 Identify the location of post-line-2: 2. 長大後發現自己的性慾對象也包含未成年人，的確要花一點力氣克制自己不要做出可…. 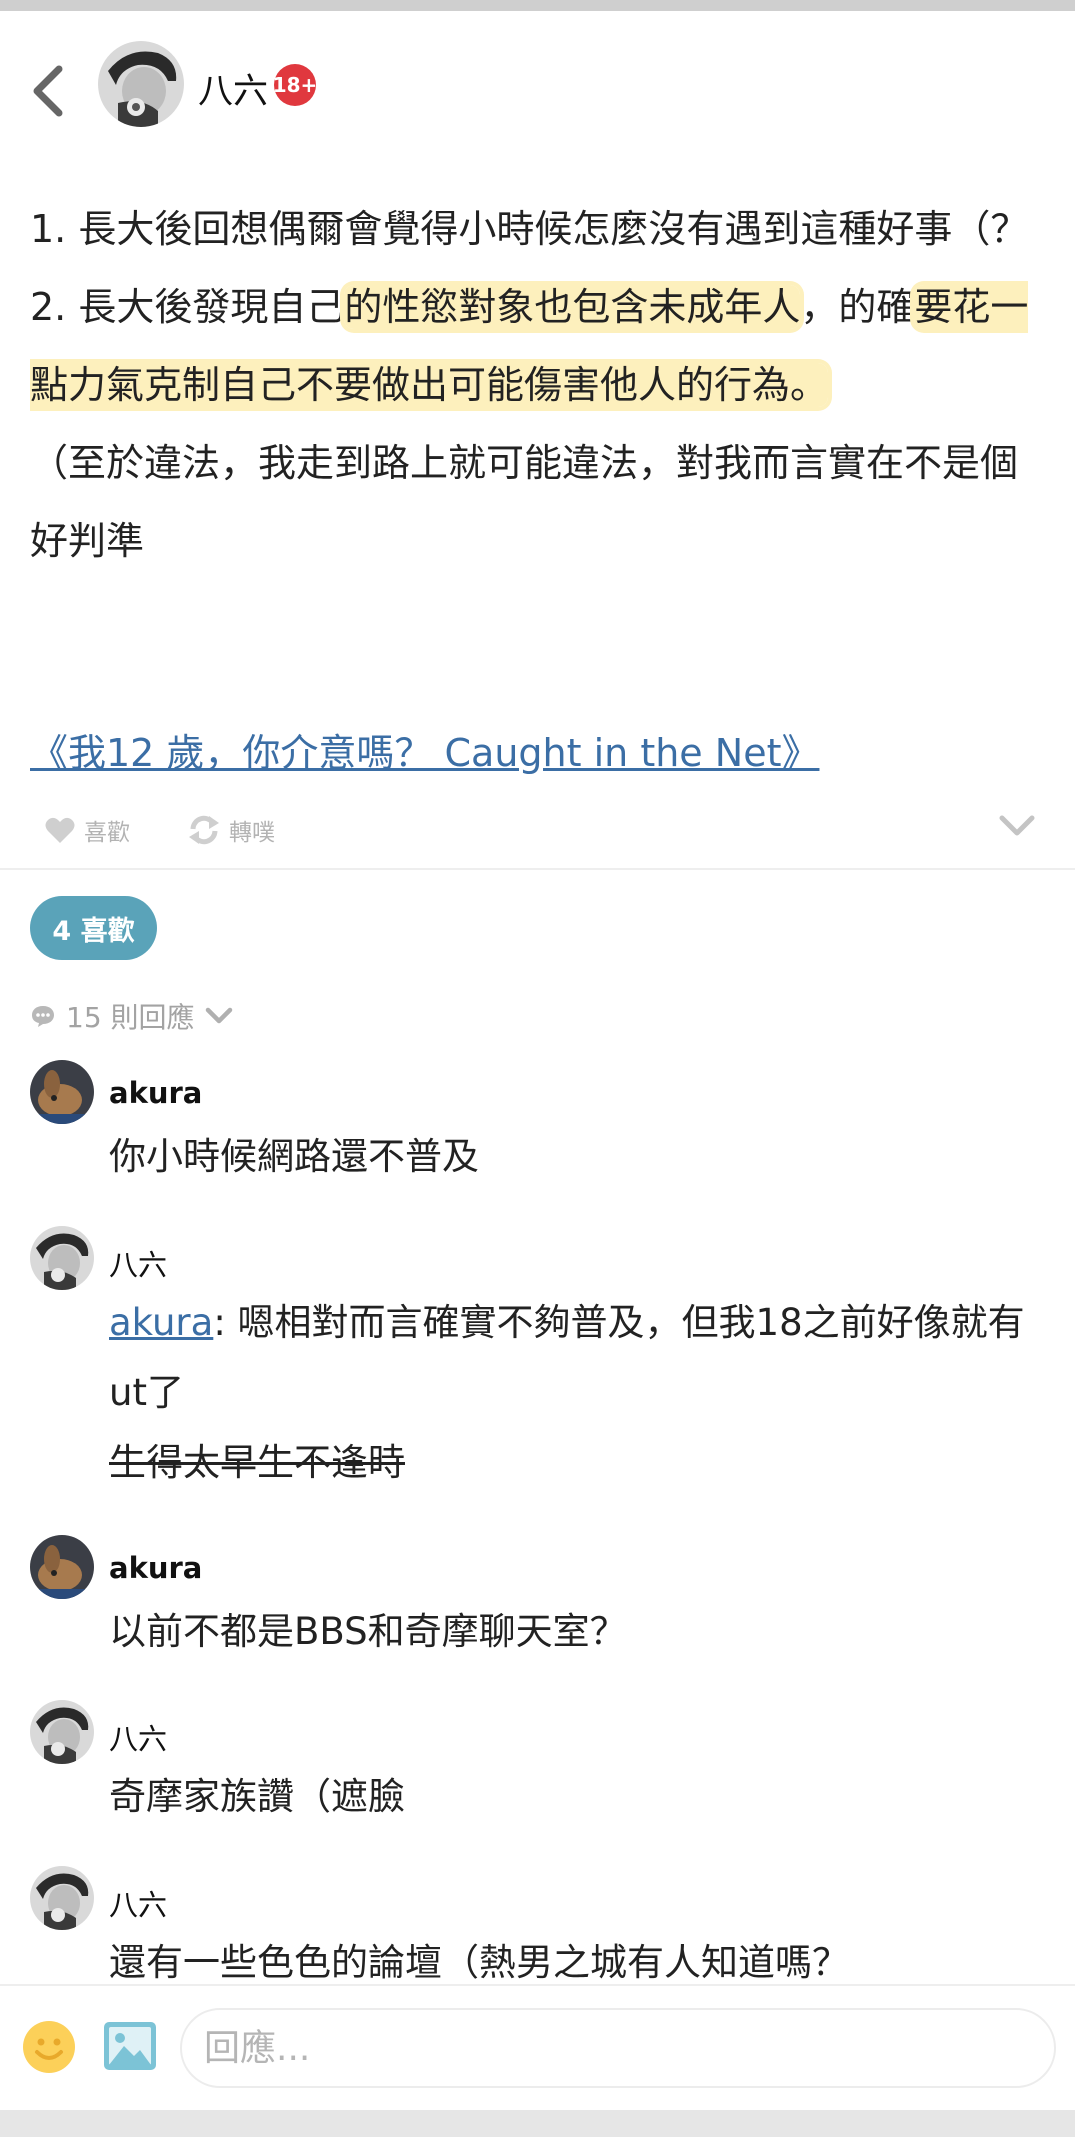
(537, 346).